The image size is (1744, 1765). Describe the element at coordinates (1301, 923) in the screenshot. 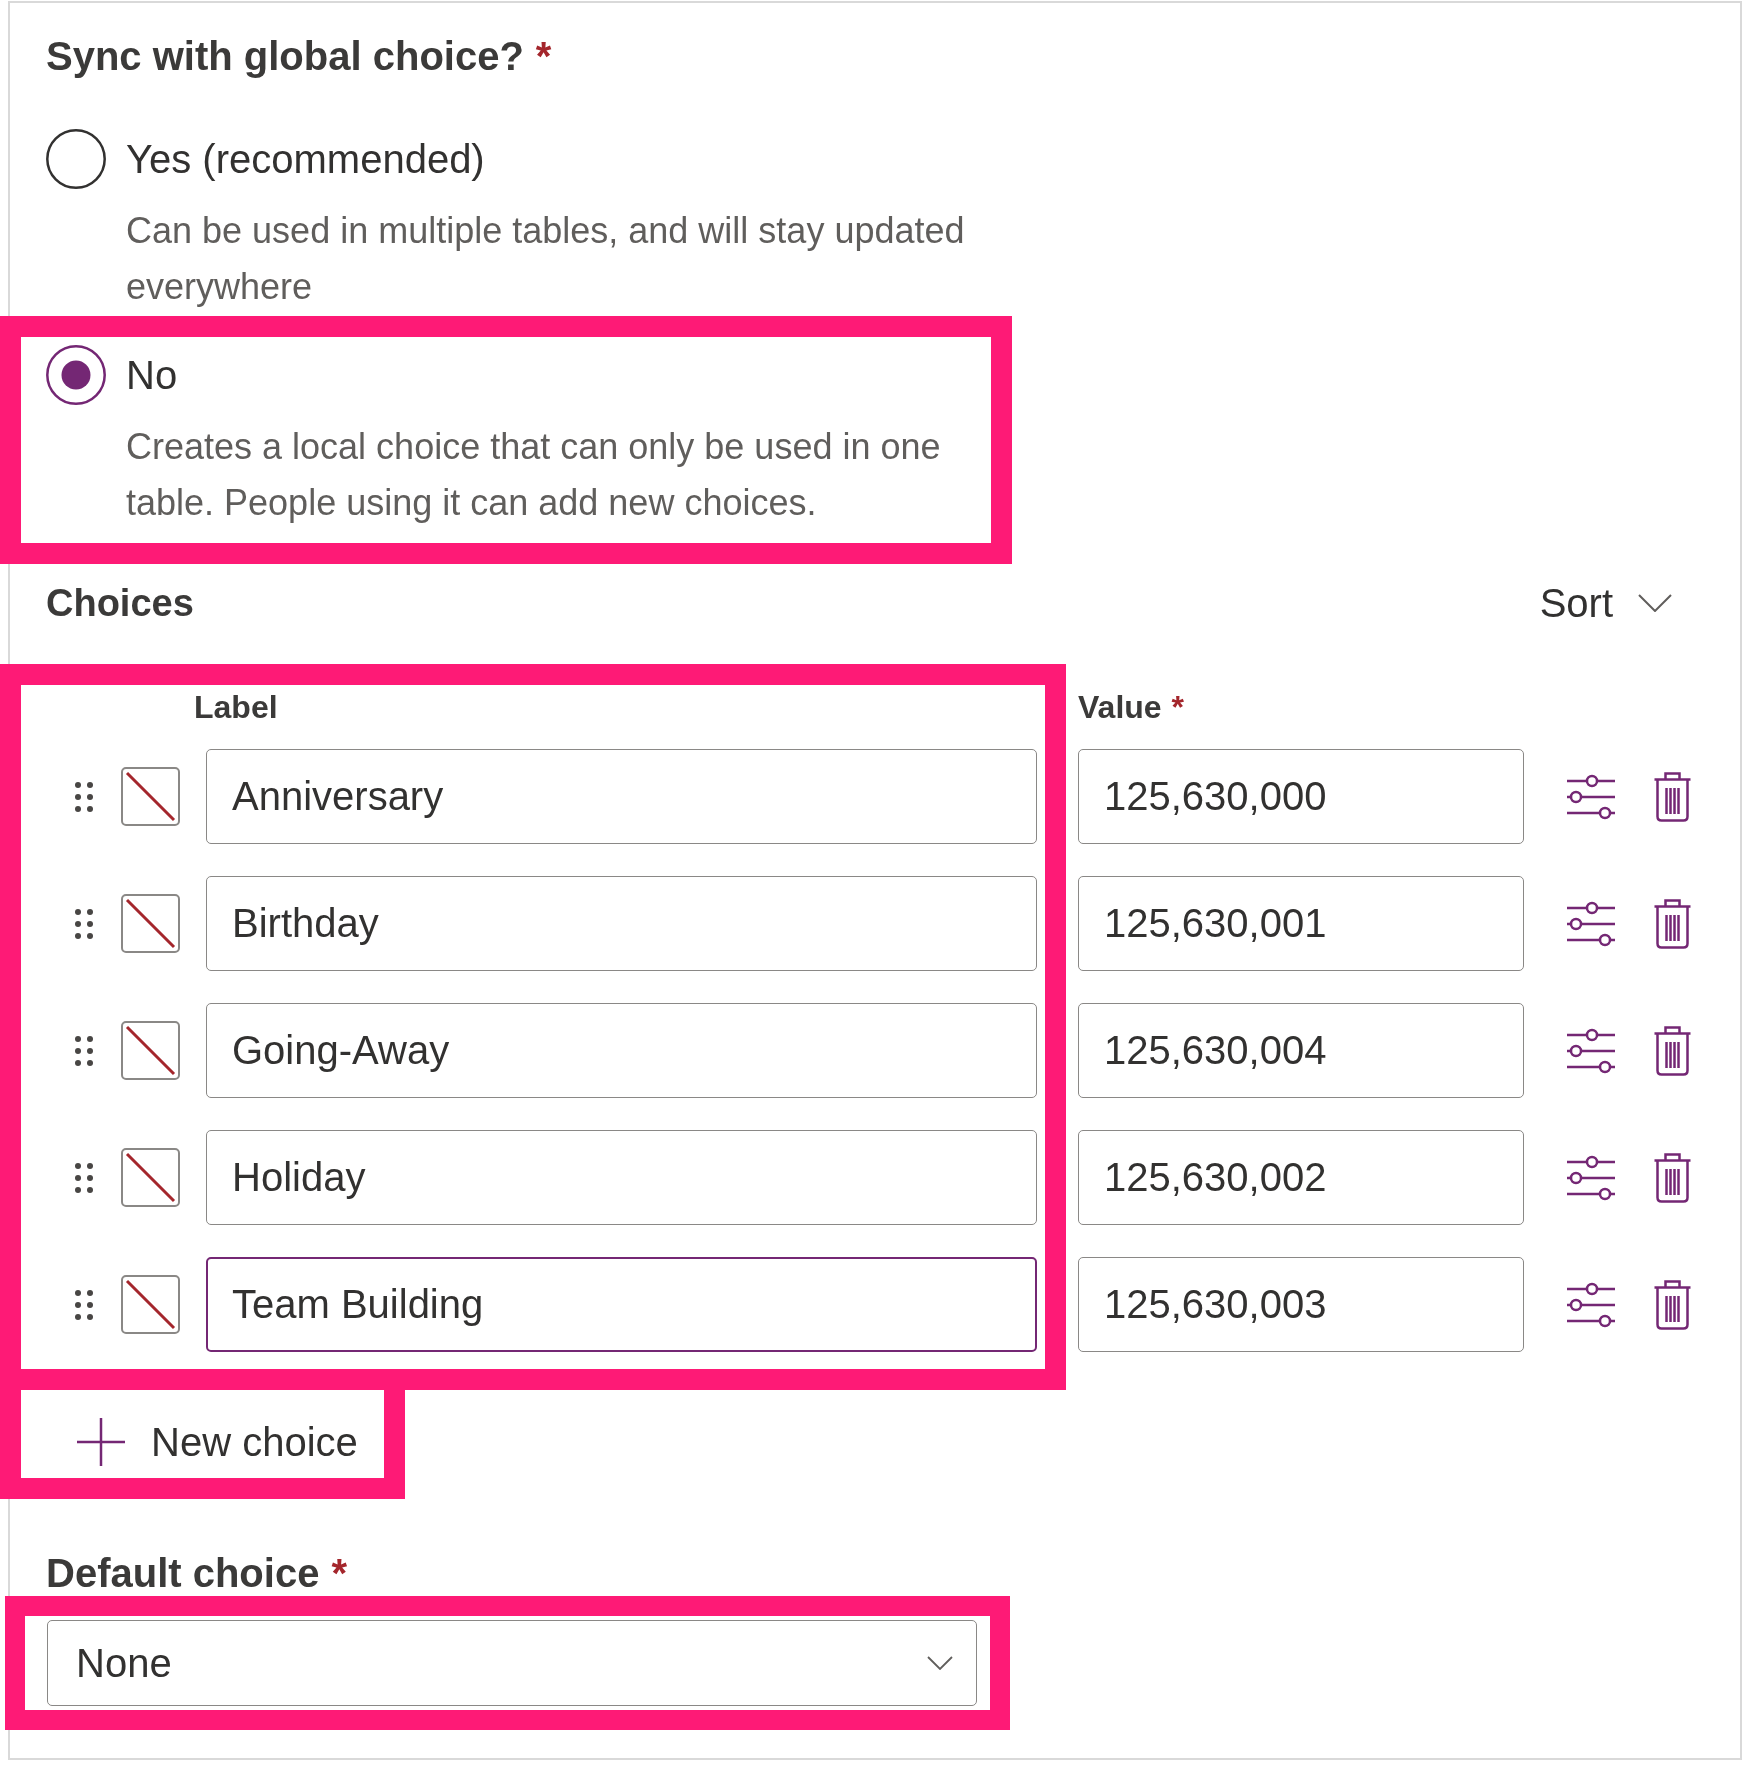

I see `value-field: 125,630,001` at that location.